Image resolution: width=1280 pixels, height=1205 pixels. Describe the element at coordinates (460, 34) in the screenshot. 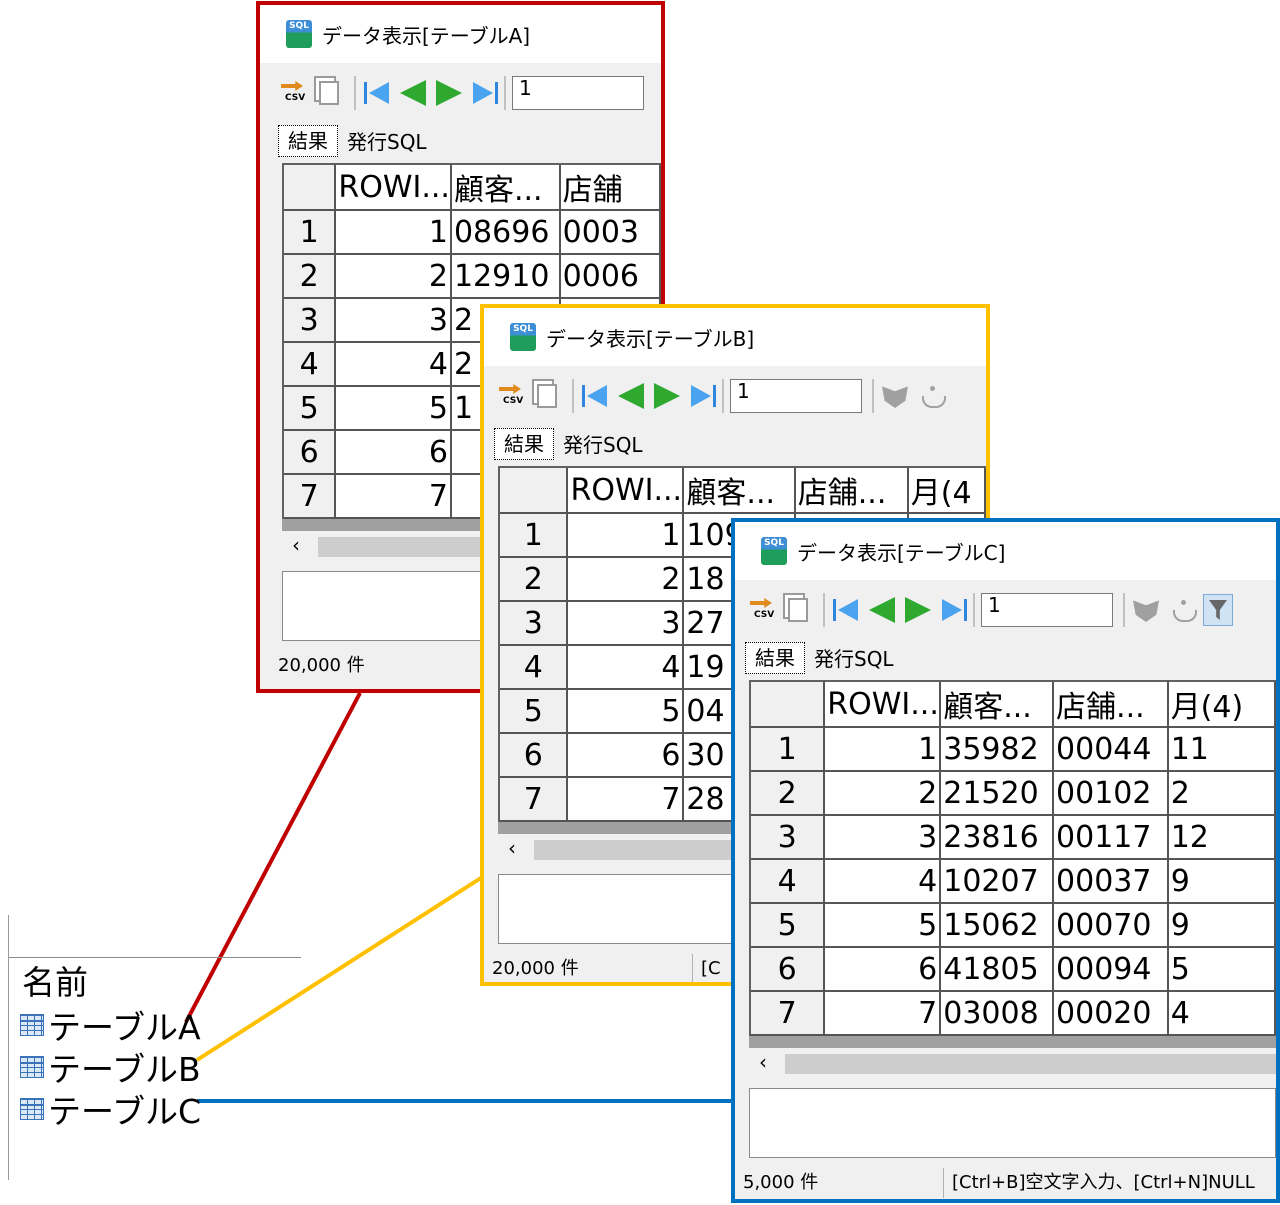

I see `window-titlebar: SQL データ表示[テーブルA]` at that location.